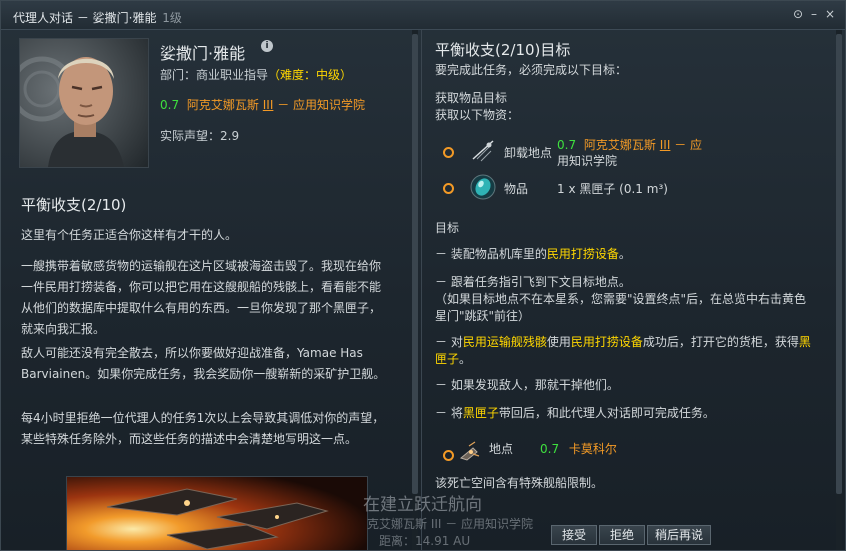 This screenshot has height=551, width=846. What do you see at coordinates (501, 449) in the screenshot?
I see `location-label: 地点` at bounding box center [501, 449].